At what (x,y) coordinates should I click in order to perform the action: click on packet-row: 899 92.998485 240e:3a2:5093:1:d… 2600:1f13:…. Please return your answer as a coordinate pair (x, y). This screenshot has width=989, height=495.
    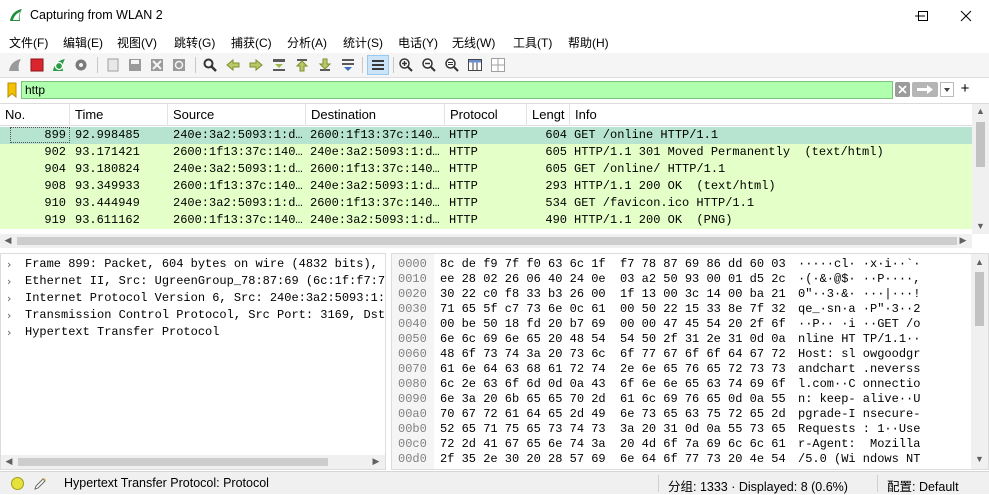
    Looking at the image, I should click on (486, 135).